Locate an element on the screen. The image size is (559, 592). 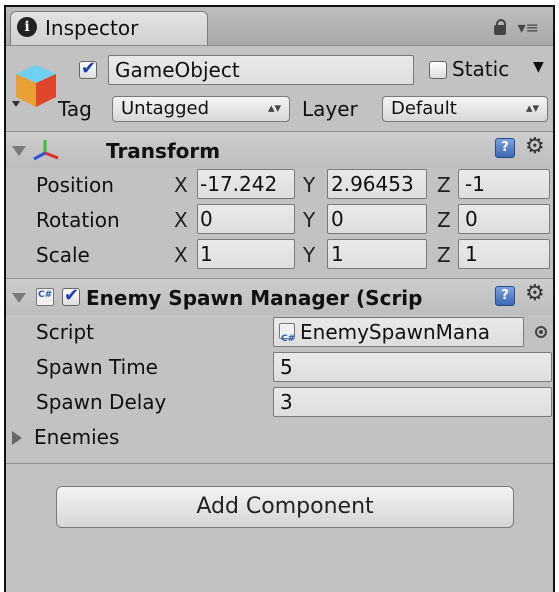
position-x-field: -17.242 is located at coordinates (246, 184).